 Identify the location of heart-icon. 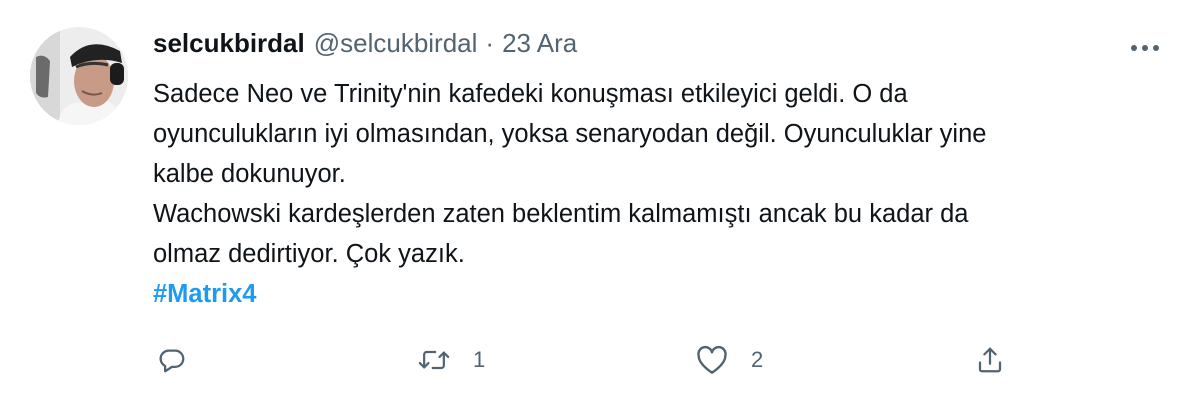
(712, 360).